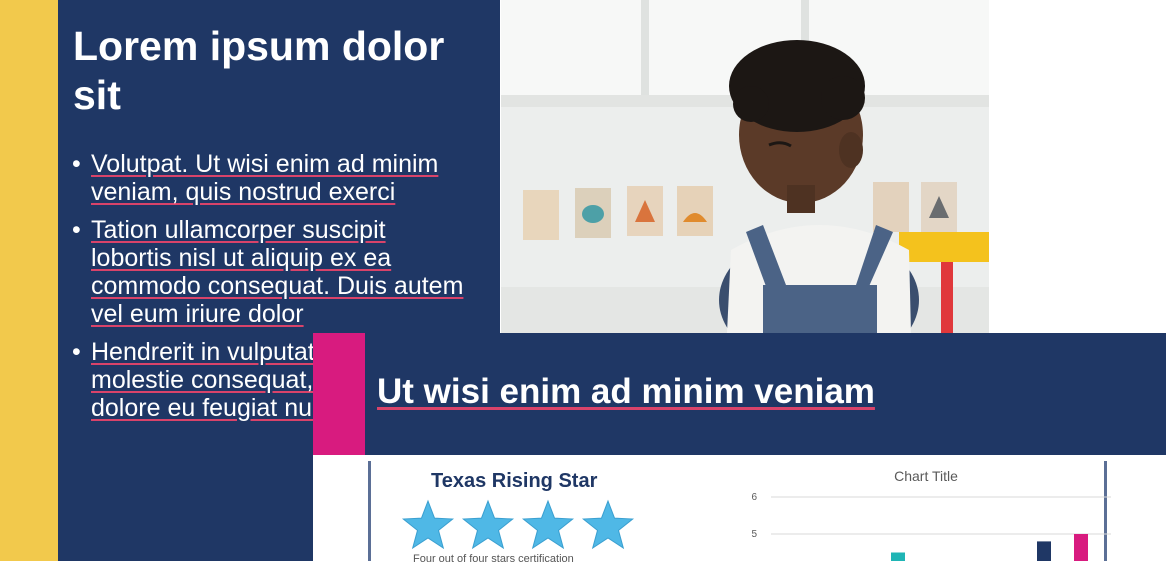 The width and height of the screenshot is (1166, 565). I want to click on texas-rising-star-title: Texas Rising Star, so click(514, 481).